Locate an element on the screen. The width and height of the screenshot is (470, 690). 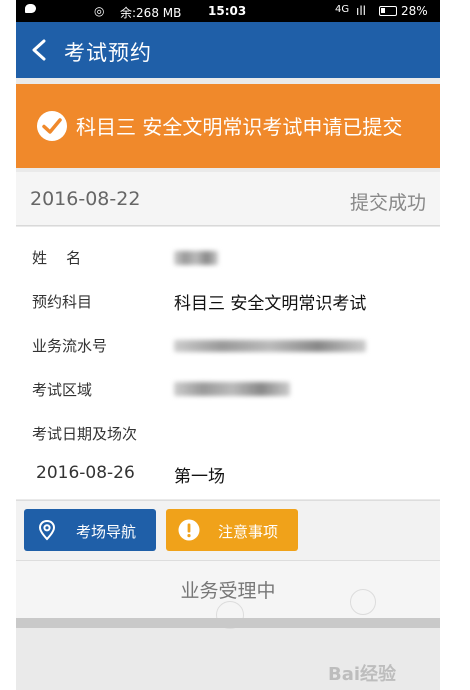
name-value-redacted is located at coordinates (196, 258).